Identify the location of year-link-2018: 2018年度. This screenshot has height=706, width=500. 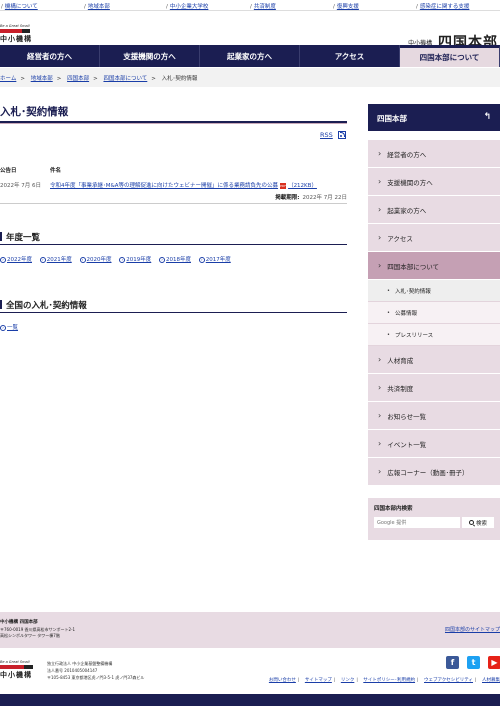
(178, 260).